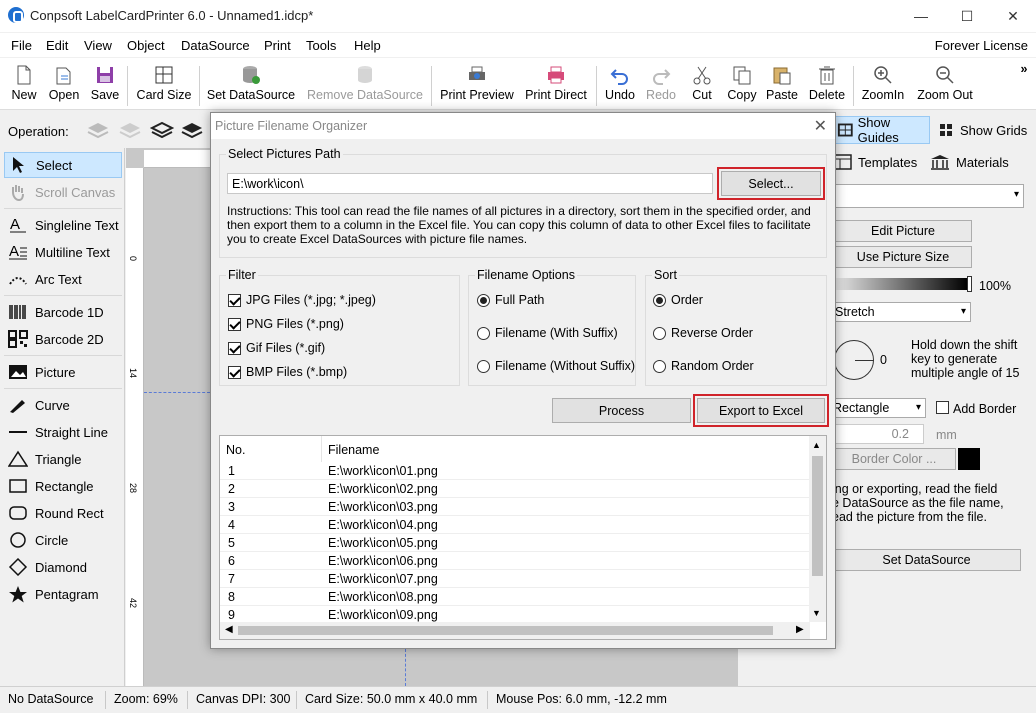  Describe the element at coordinates (57, 45) in the screenshot. I see `menu-edit: Edit` at that location.